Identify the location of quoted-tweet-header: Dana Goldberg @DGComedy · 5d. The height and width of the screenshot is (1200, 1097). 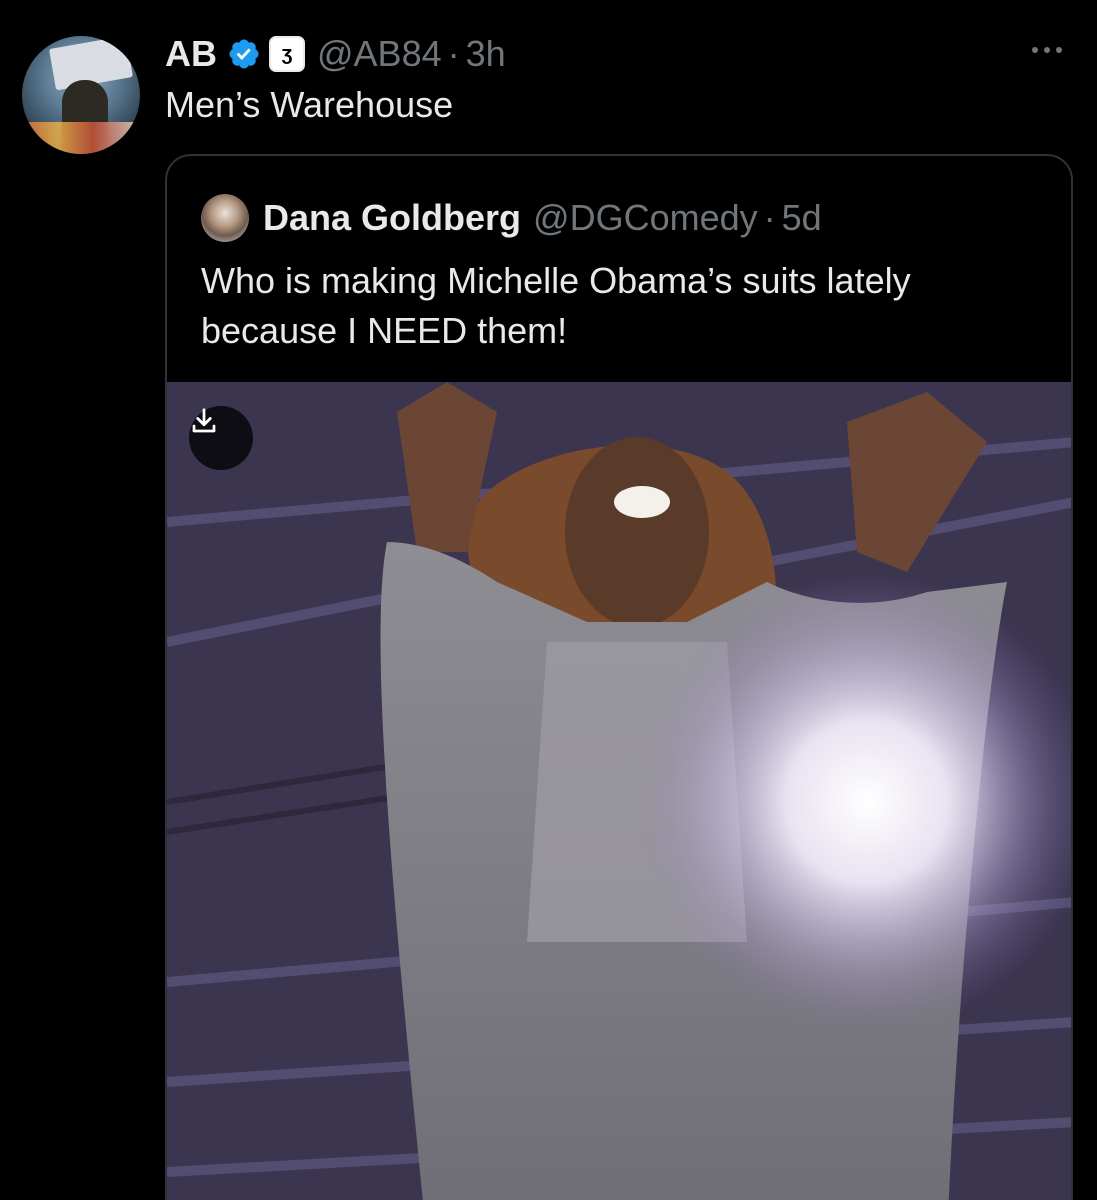
(511, 218).